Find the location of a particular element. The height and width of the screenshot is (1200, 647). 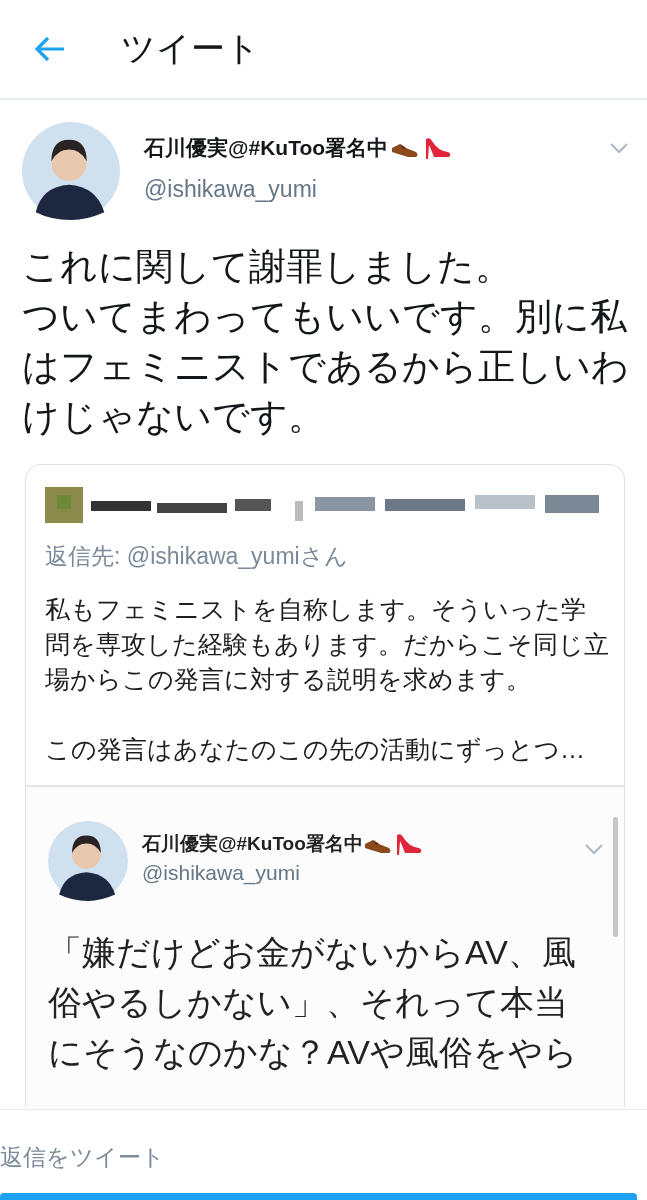

back-arrow-icon is located at coordinates (50, 49).